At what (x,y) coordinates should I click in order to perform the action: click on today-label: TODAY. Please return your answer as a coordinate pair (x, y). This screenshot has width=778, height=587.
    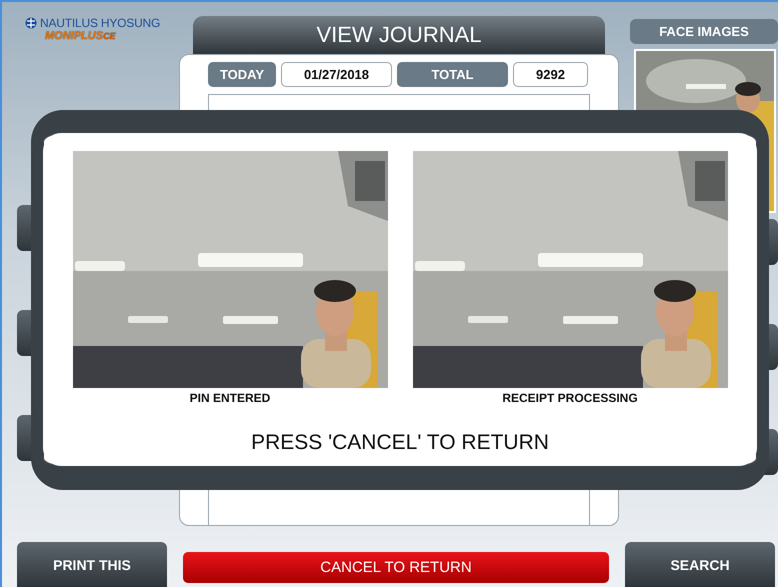
    Looking at the image, I should click on (242, 74).